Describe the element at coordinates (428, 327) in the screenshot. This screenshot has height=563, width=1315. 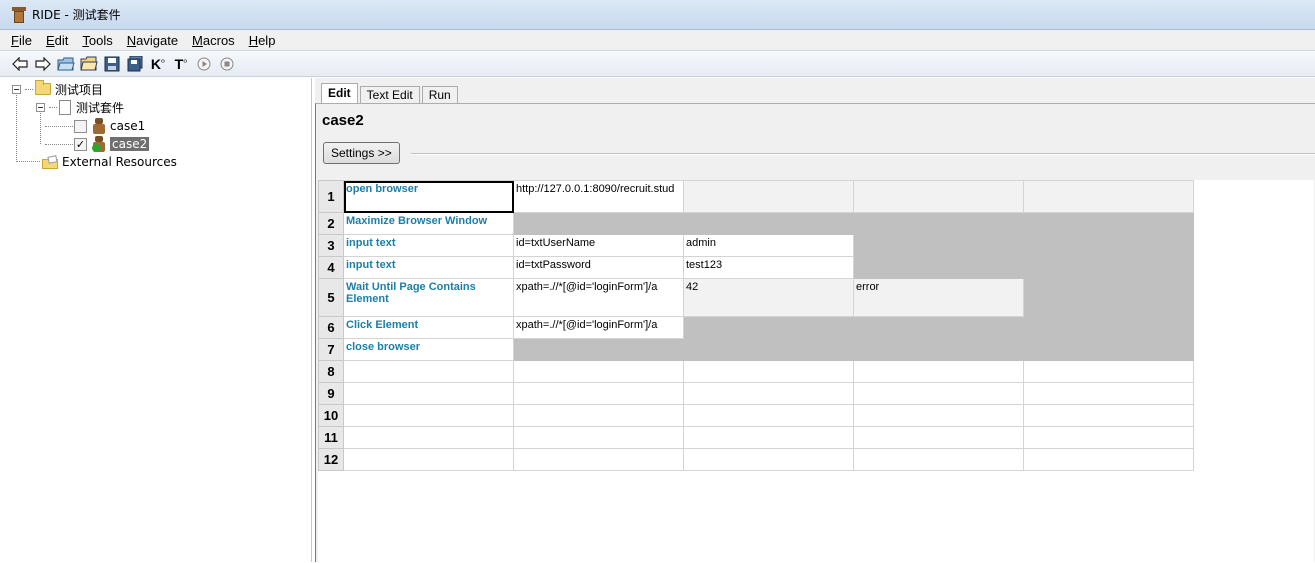
I see `keyword-cell: Click Element` at that location.